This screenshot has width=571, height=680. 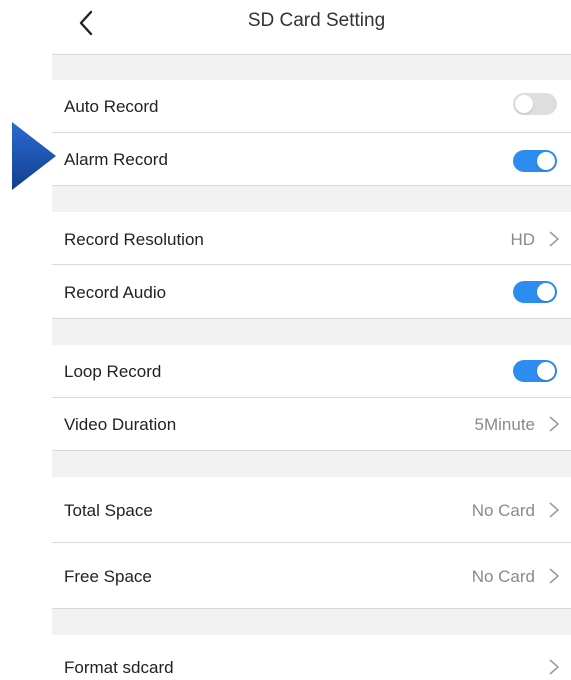 What do you see at coordinates (522, 239) in the screenshot?
I see `record-resolution-value: HD` at bounding box center [522, 239].